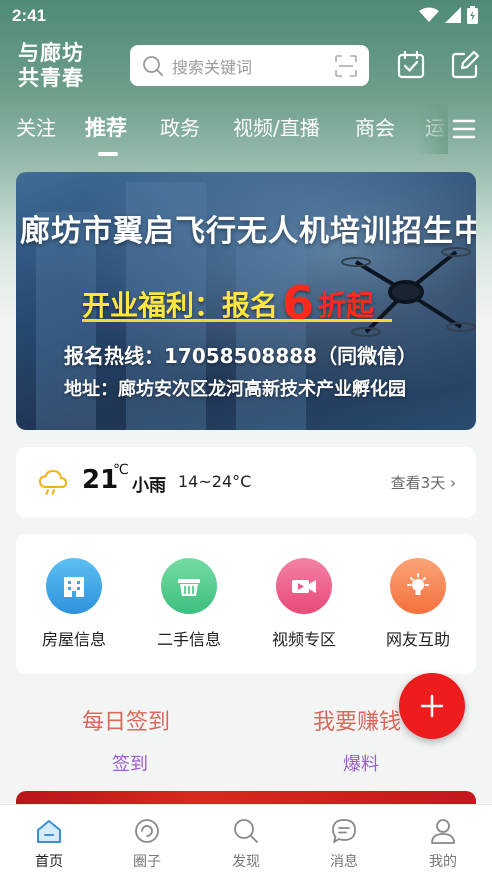 This screenshot has width=492, height=875. What do you see at coordinates (29, 15) in the screenshot?
I see `status-time: 2:41` at bounding box center [29, 15].